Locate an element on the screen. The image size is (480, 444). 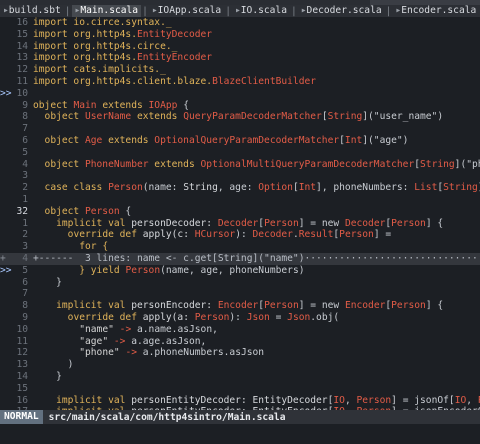
code-line: 14} is located at coordinates (240, 377).